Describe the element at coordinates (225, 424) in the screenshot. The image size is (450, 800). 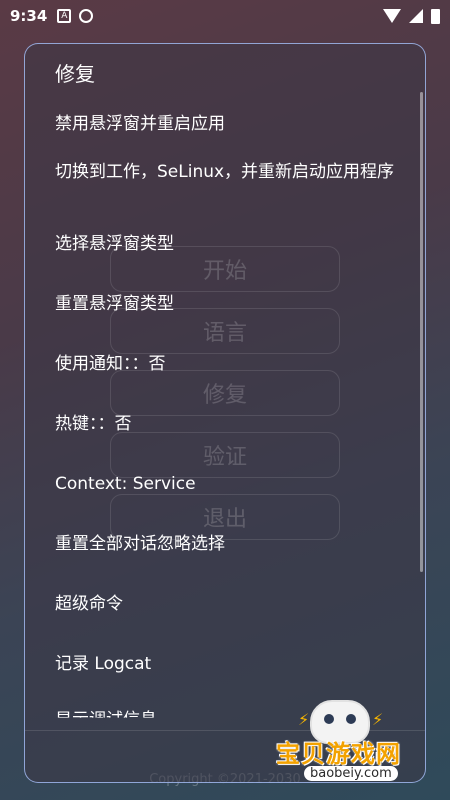
I see `menu-item-hotkey: 热键：：否` at that location.